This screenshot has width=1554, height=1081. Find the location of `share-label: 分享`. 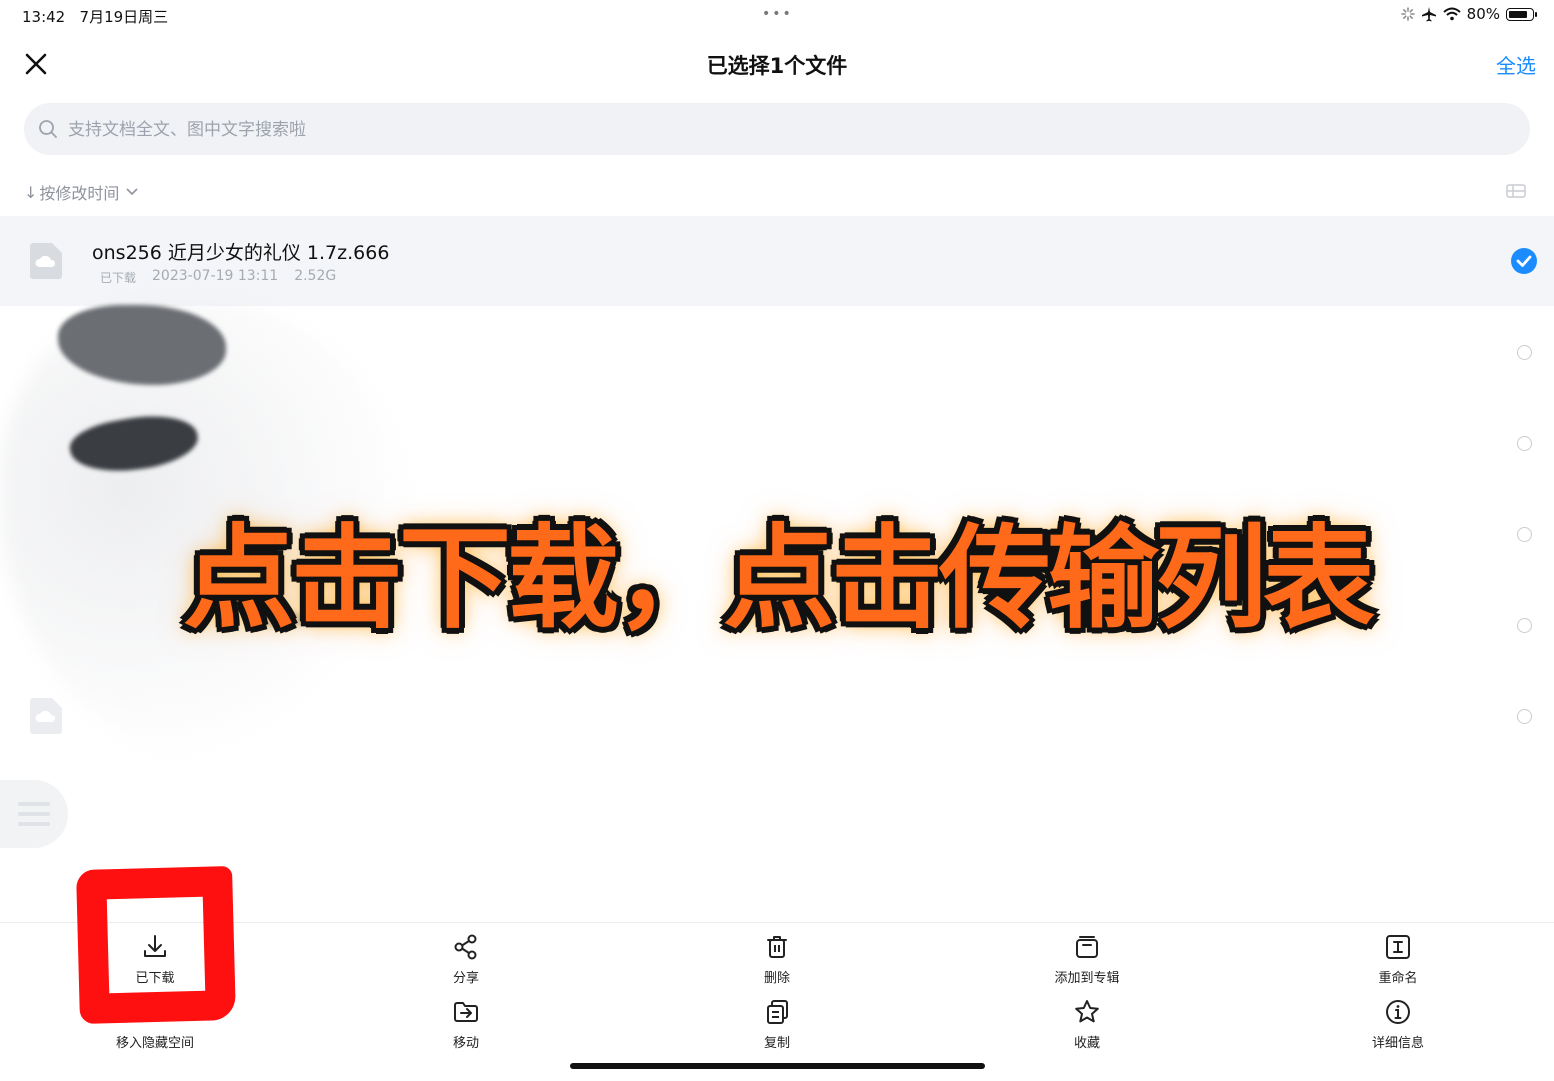

share-label: 分享 is located at coordinates (465, 978).